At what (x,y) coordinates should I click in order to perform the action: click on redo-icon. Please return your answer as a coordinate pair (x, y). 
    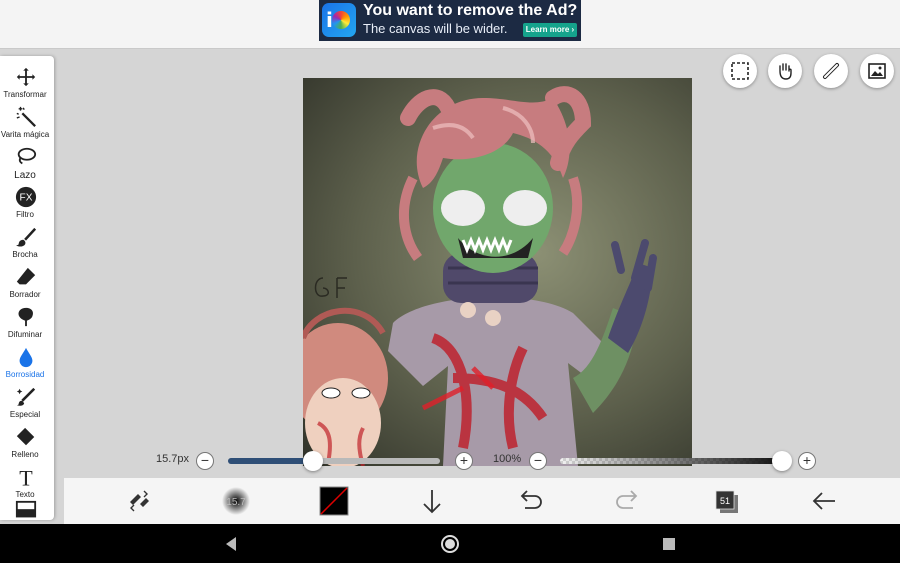
    Looking at the image, I should click on (627, 499).